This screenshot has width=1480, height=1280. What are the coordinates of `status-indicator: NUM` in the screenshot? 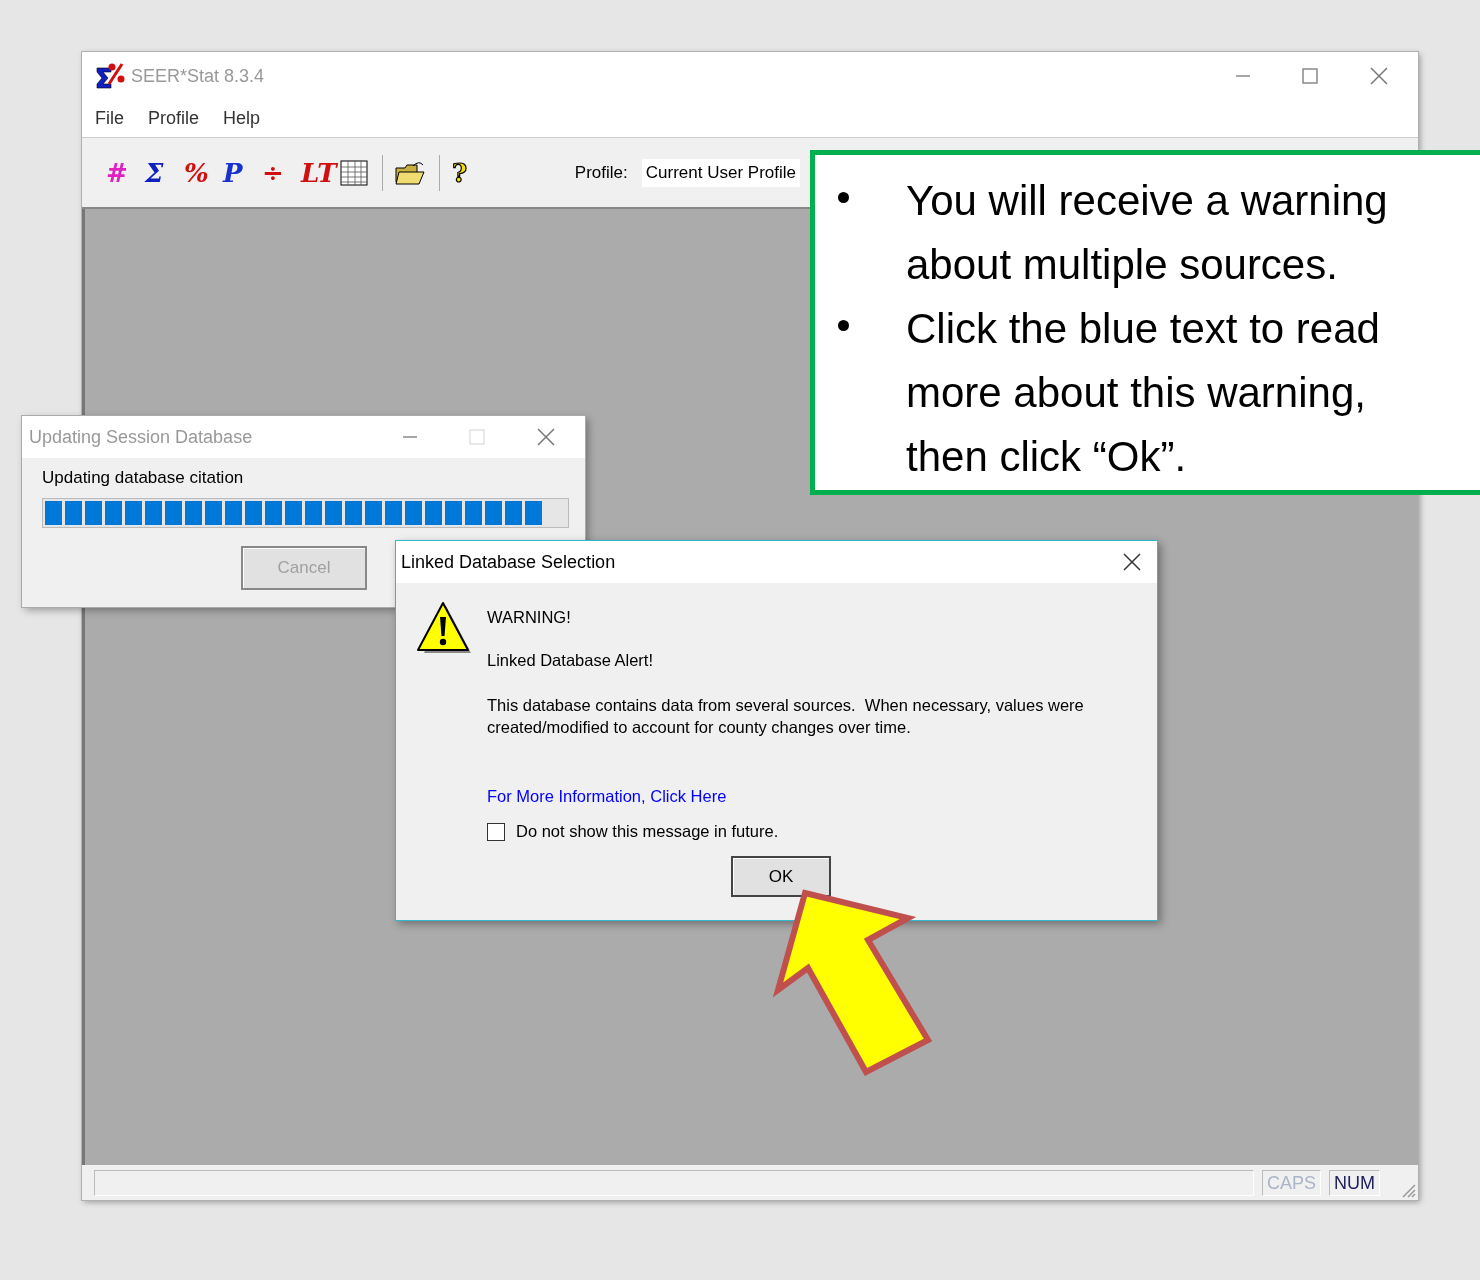 It's located at (1355, 1182).